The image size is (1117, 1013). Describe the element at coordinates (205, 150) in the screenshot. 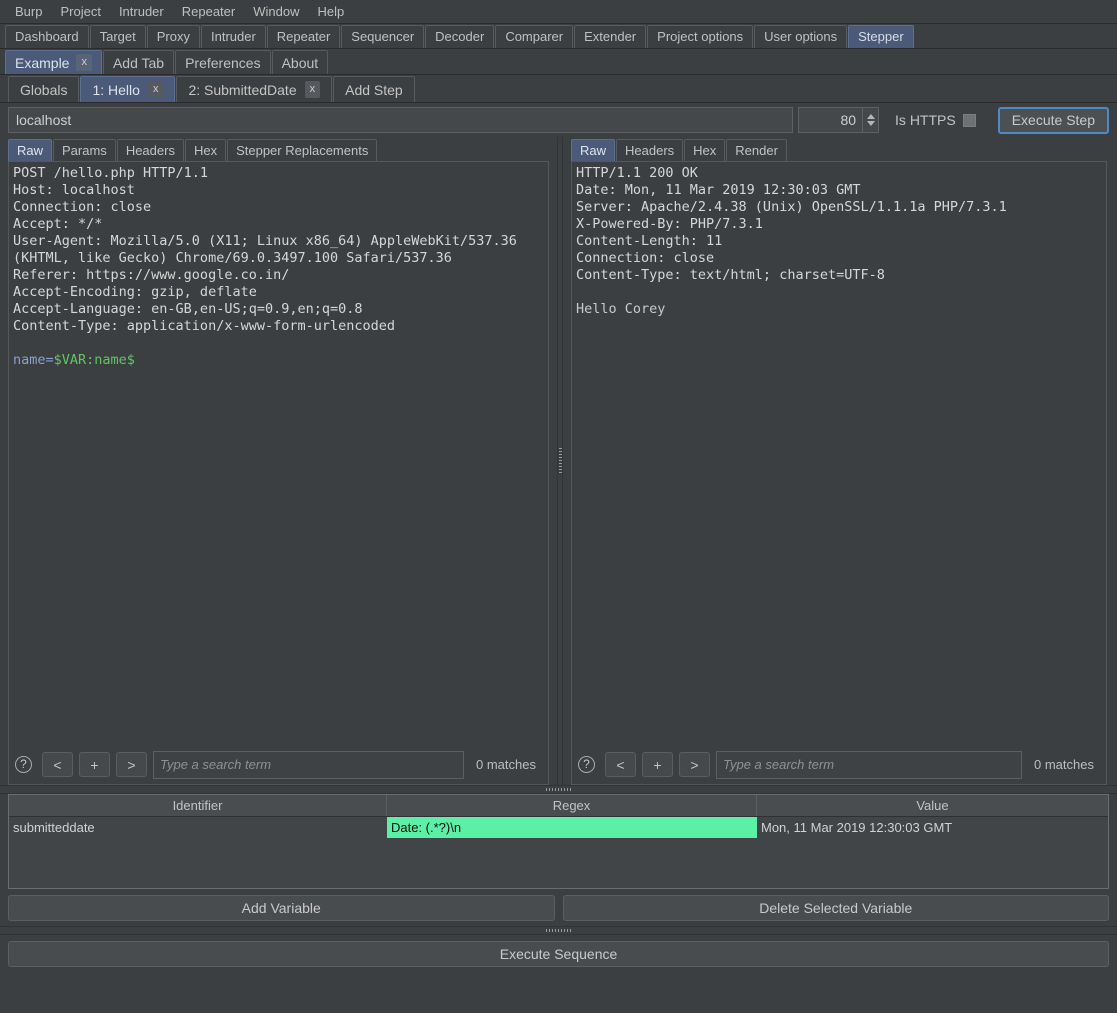

I see `request-tab-hex: Hex` at that location.